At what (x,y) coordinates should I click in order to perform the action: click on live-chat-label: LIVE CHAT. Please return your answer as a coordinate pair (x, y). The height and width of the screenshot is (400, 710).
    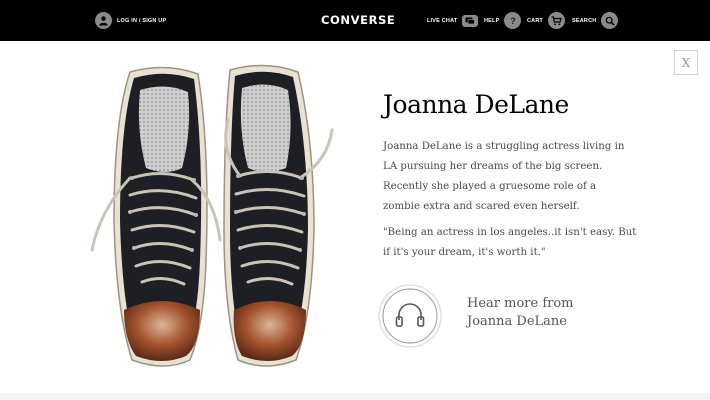
    Looking at the image, I should click on (442, 20).